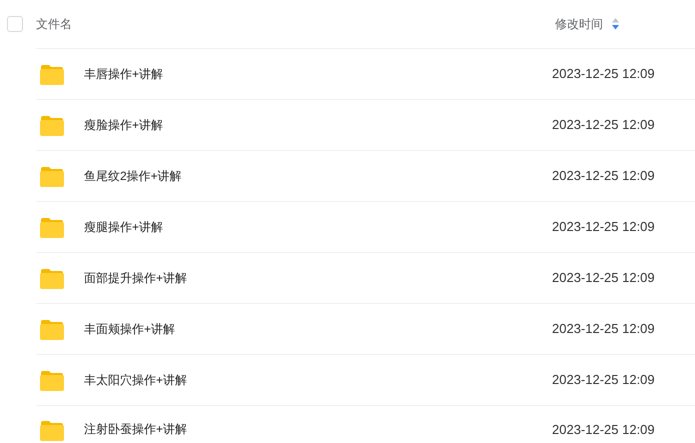 The image size is (695, 443). Describe the element at coordinates (15, 24) in the screenshot. I see `select-all-checkbox` at that location.